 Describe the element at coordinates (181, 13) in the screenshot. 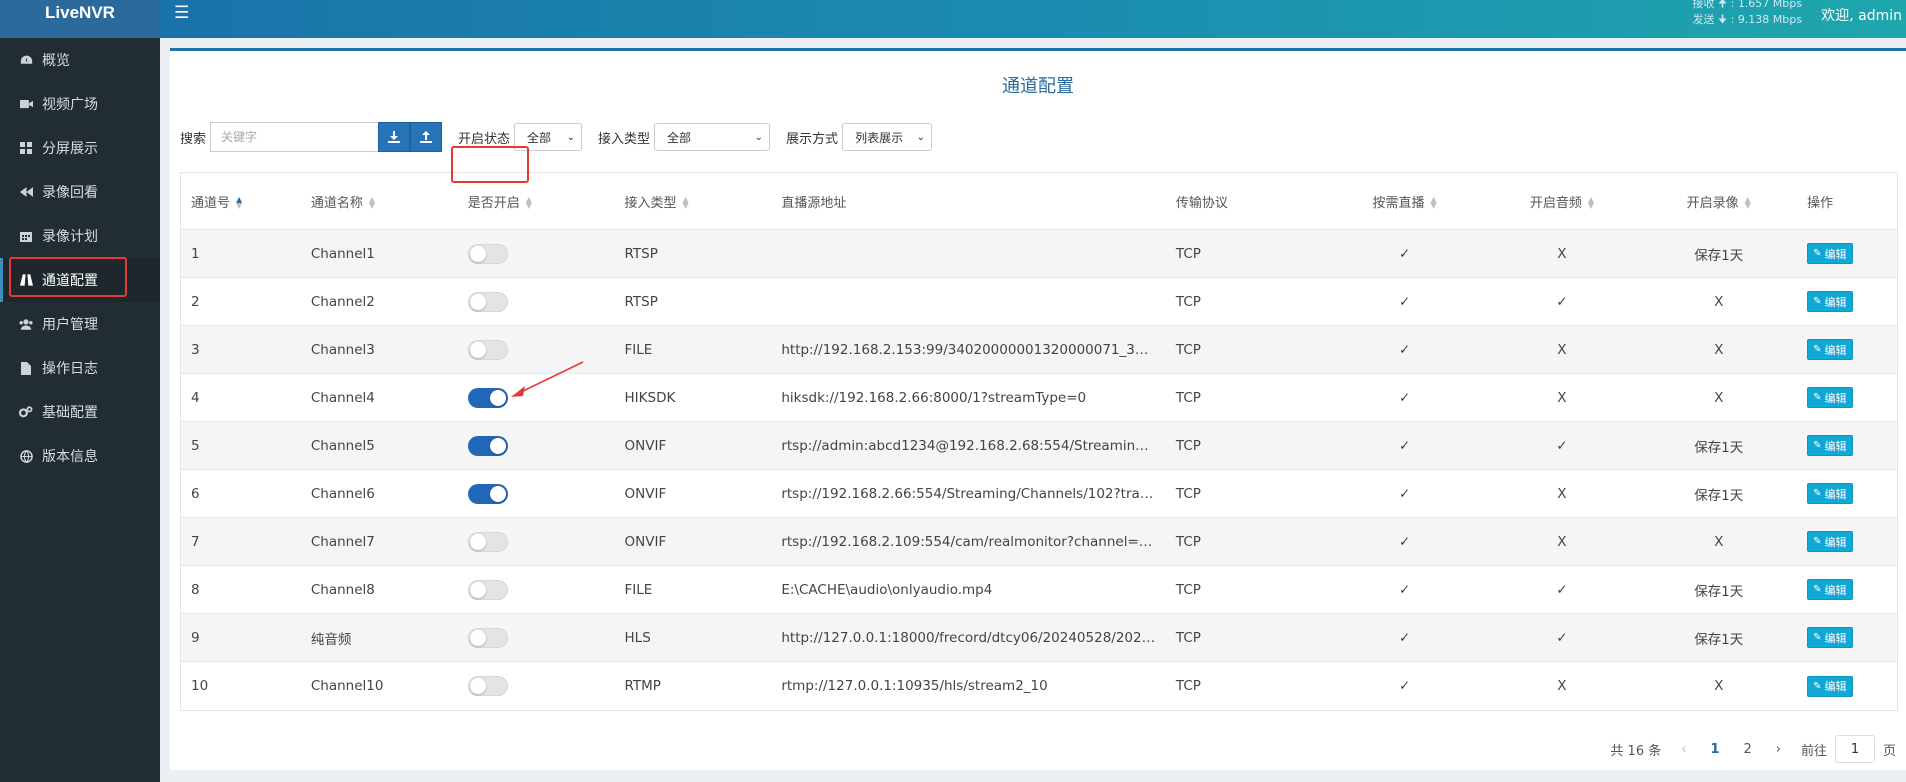

I see `hamburger-icon: ☰` at that location.